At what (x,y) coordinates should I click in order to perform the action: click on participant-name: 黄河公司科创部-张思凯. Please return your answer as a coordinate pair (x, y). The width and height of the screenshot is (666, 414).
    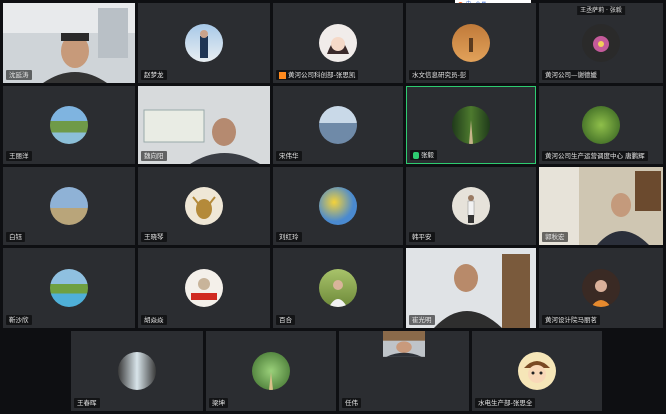
    Looking at the image, I should click on (317, 75).